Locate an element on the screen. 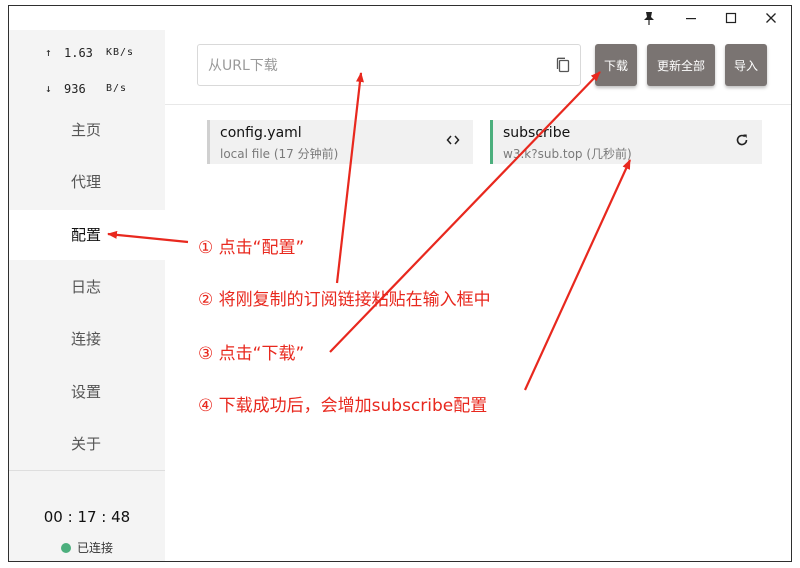 The image size is (800, 568). sidebar-item-profiles: 配置 is located at coordinates (87, 235).